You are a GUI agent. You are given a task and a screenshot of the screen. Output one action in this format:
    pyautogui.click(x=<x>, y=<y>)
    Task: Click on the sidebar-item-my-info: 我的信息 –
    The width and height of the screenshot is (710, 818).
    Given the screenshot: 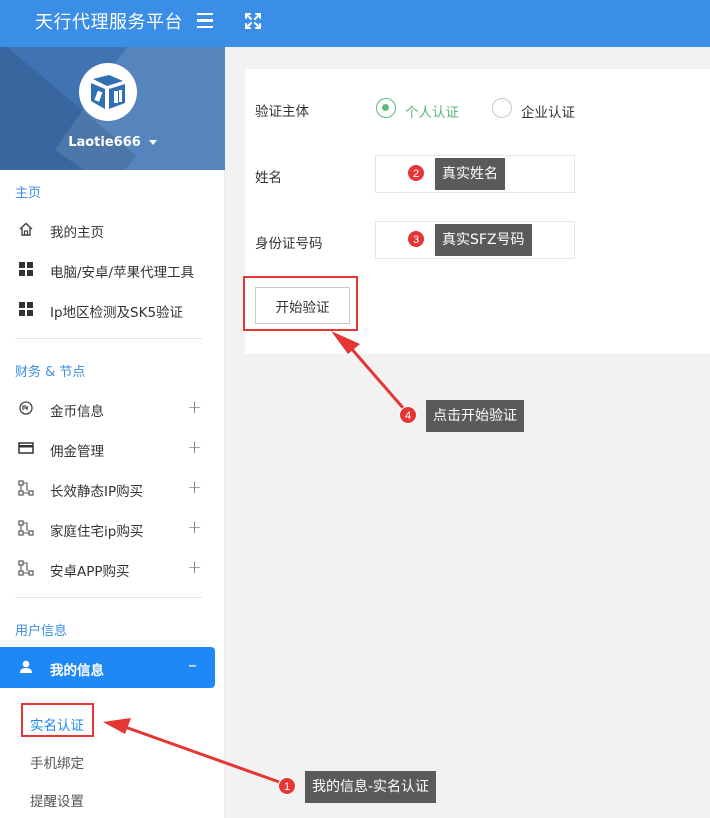 What is the action you would take?
    pyautogui.click(x=107, y=667)
    